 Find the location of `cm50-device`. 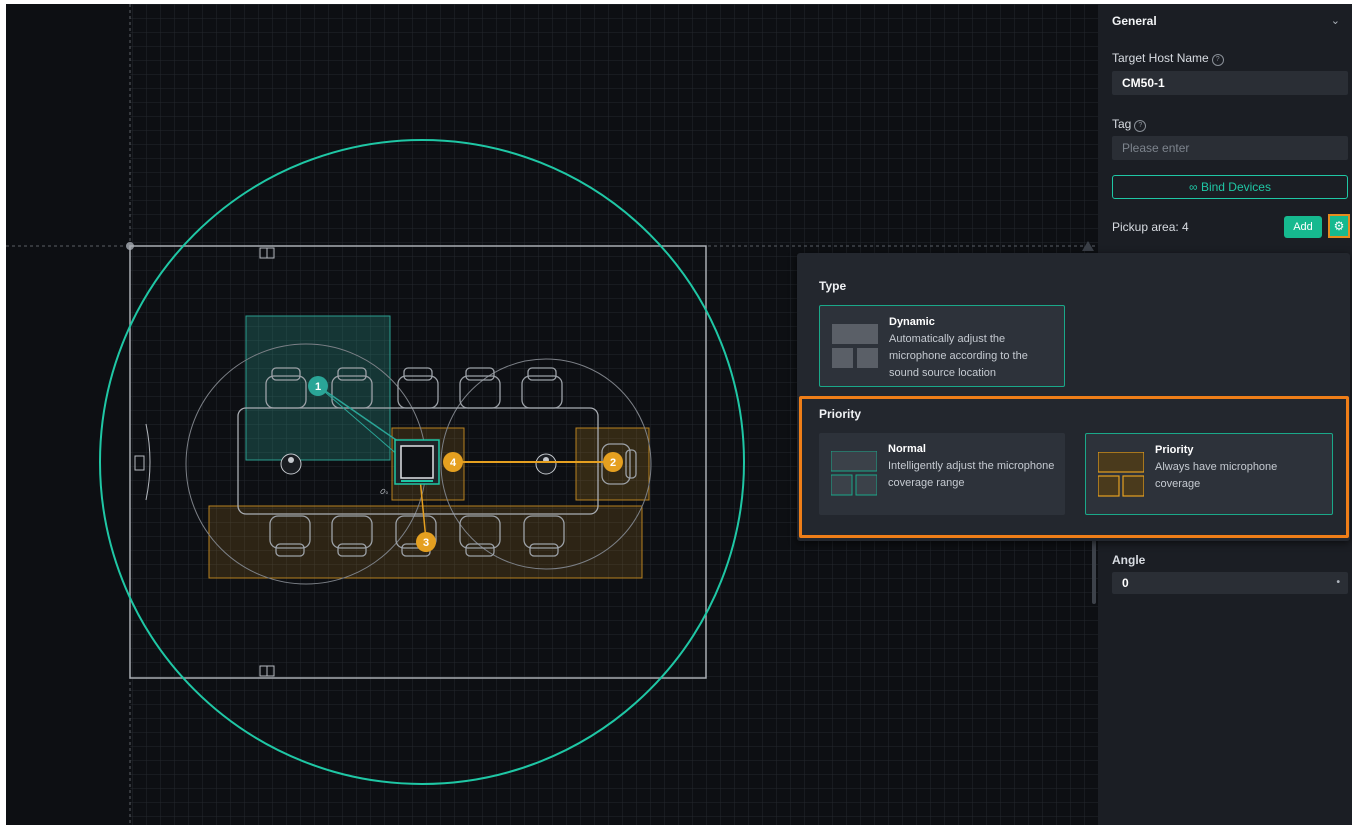

cm50-device is located at coordinates (417, 462).